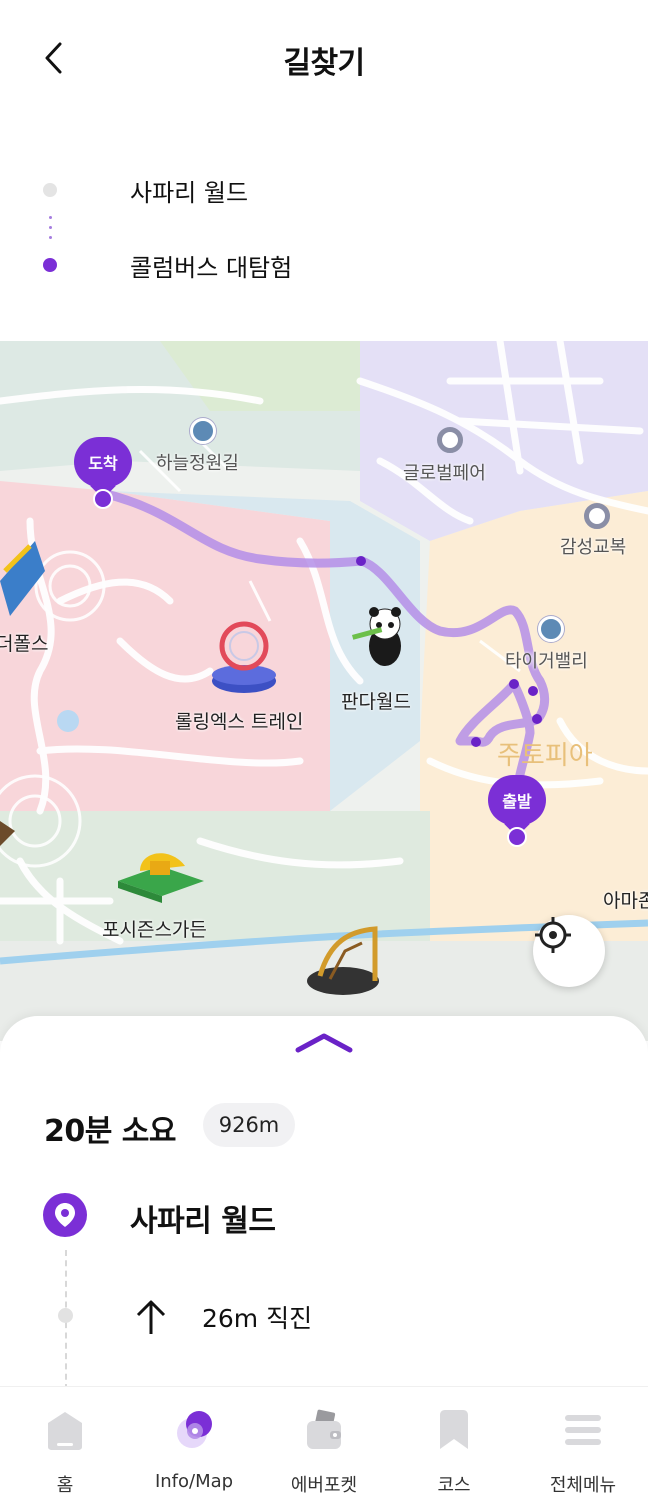 The height and width of the screenshot is (1501, 648). I want to click on departure-pin: 출발, so click(517, 811).